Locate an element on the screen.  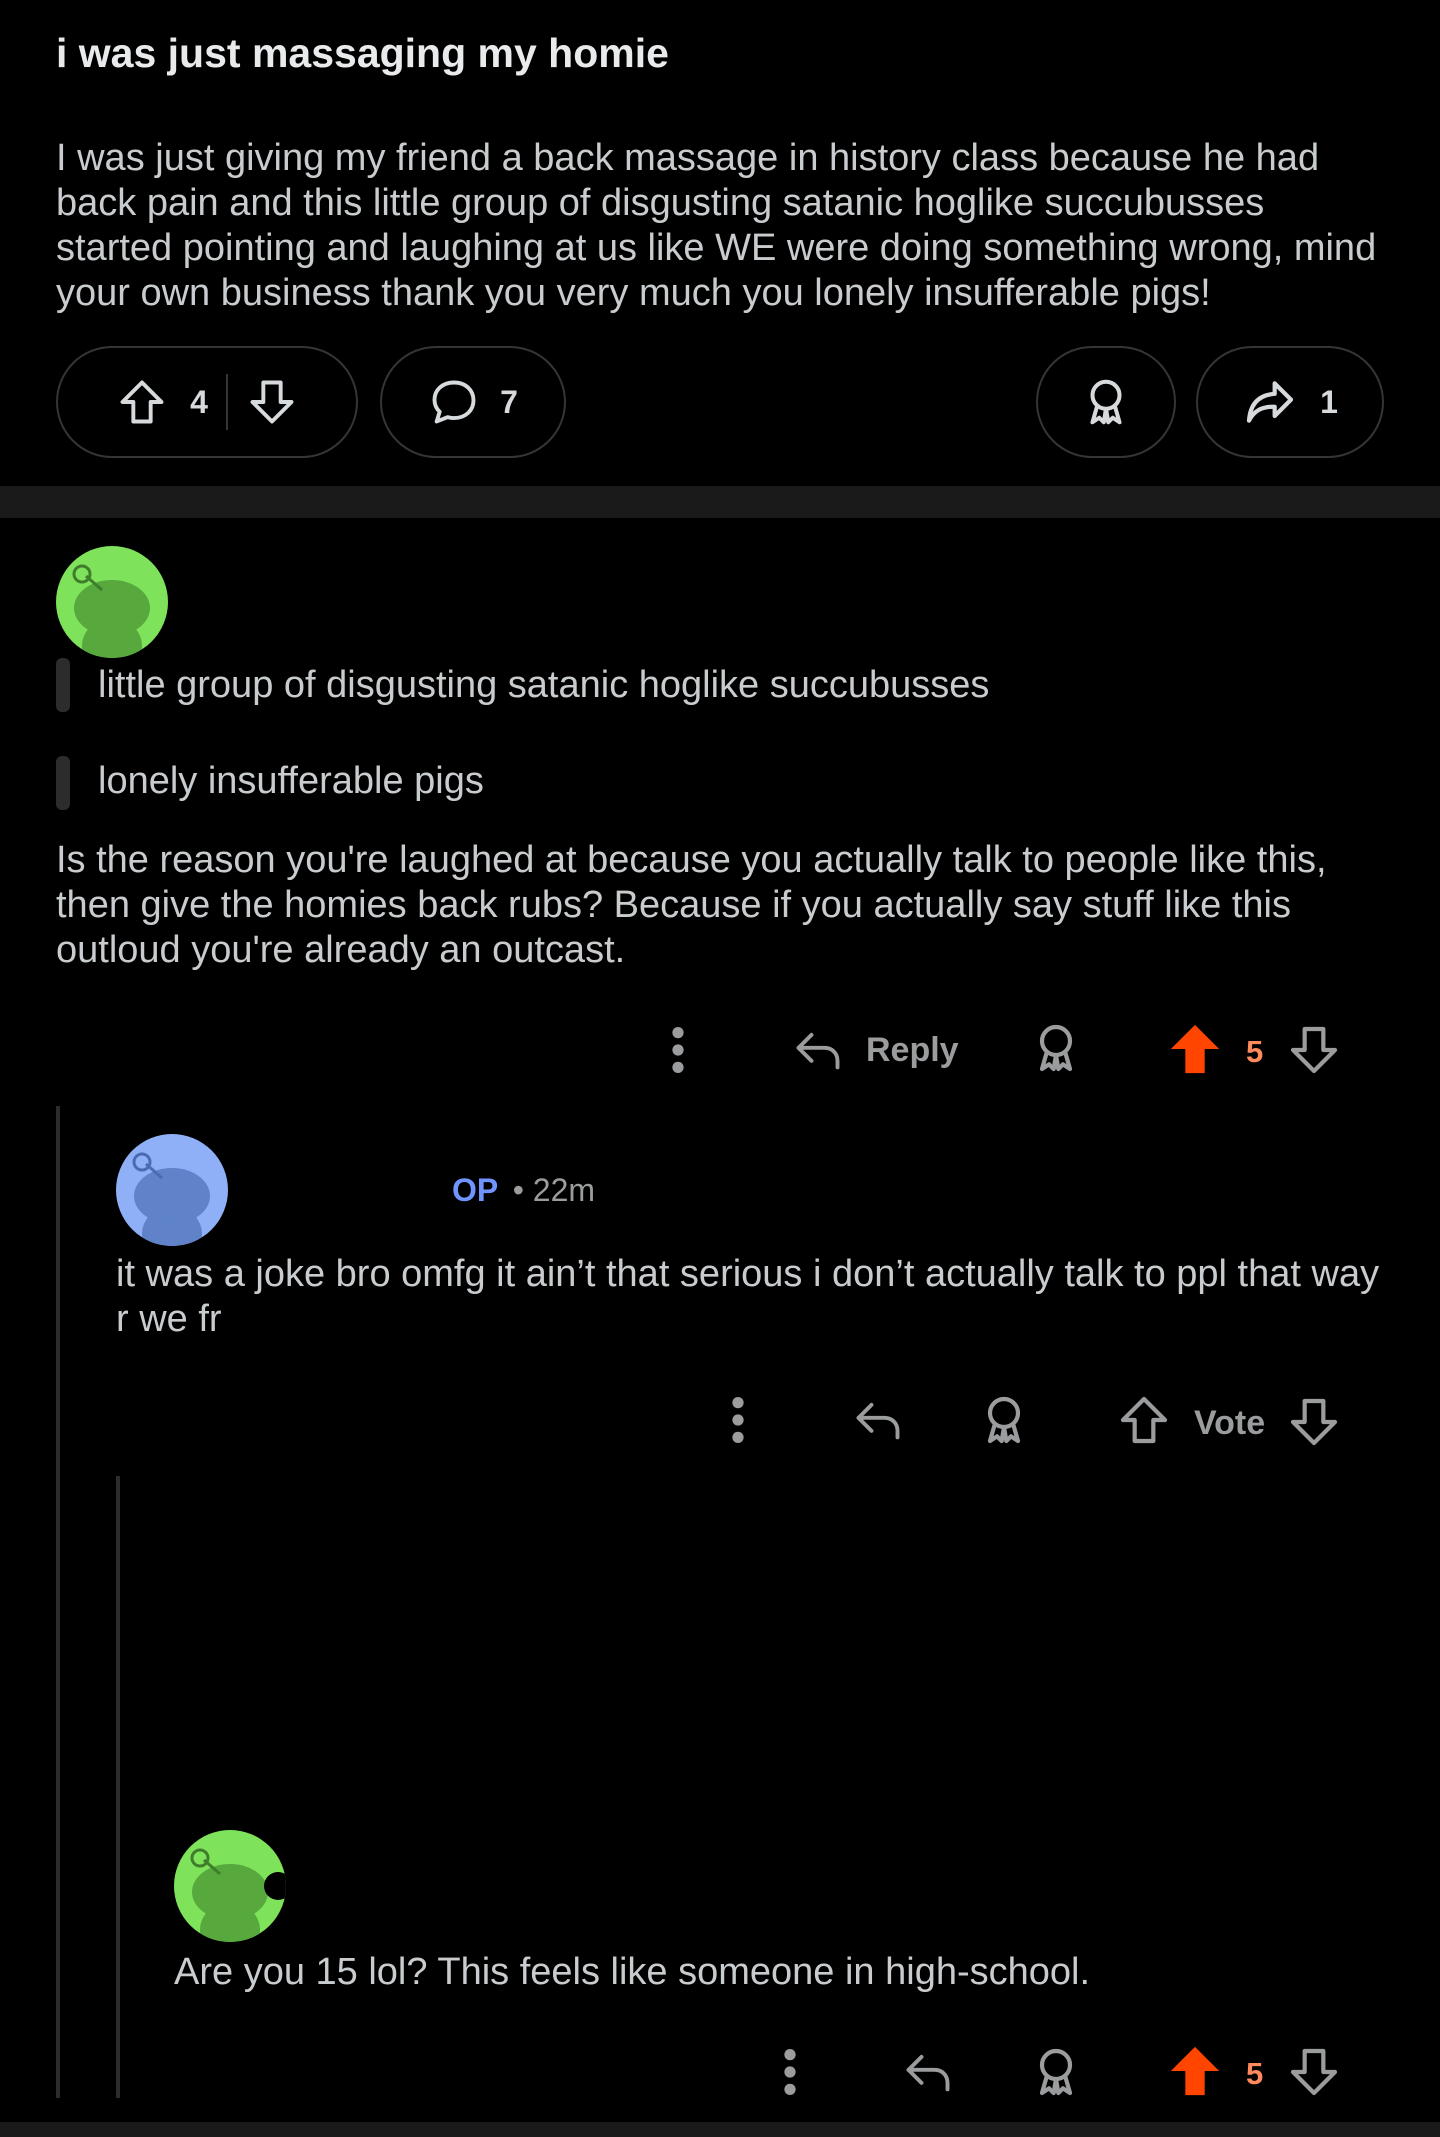
section-divider is located at coordinates (720, 502).